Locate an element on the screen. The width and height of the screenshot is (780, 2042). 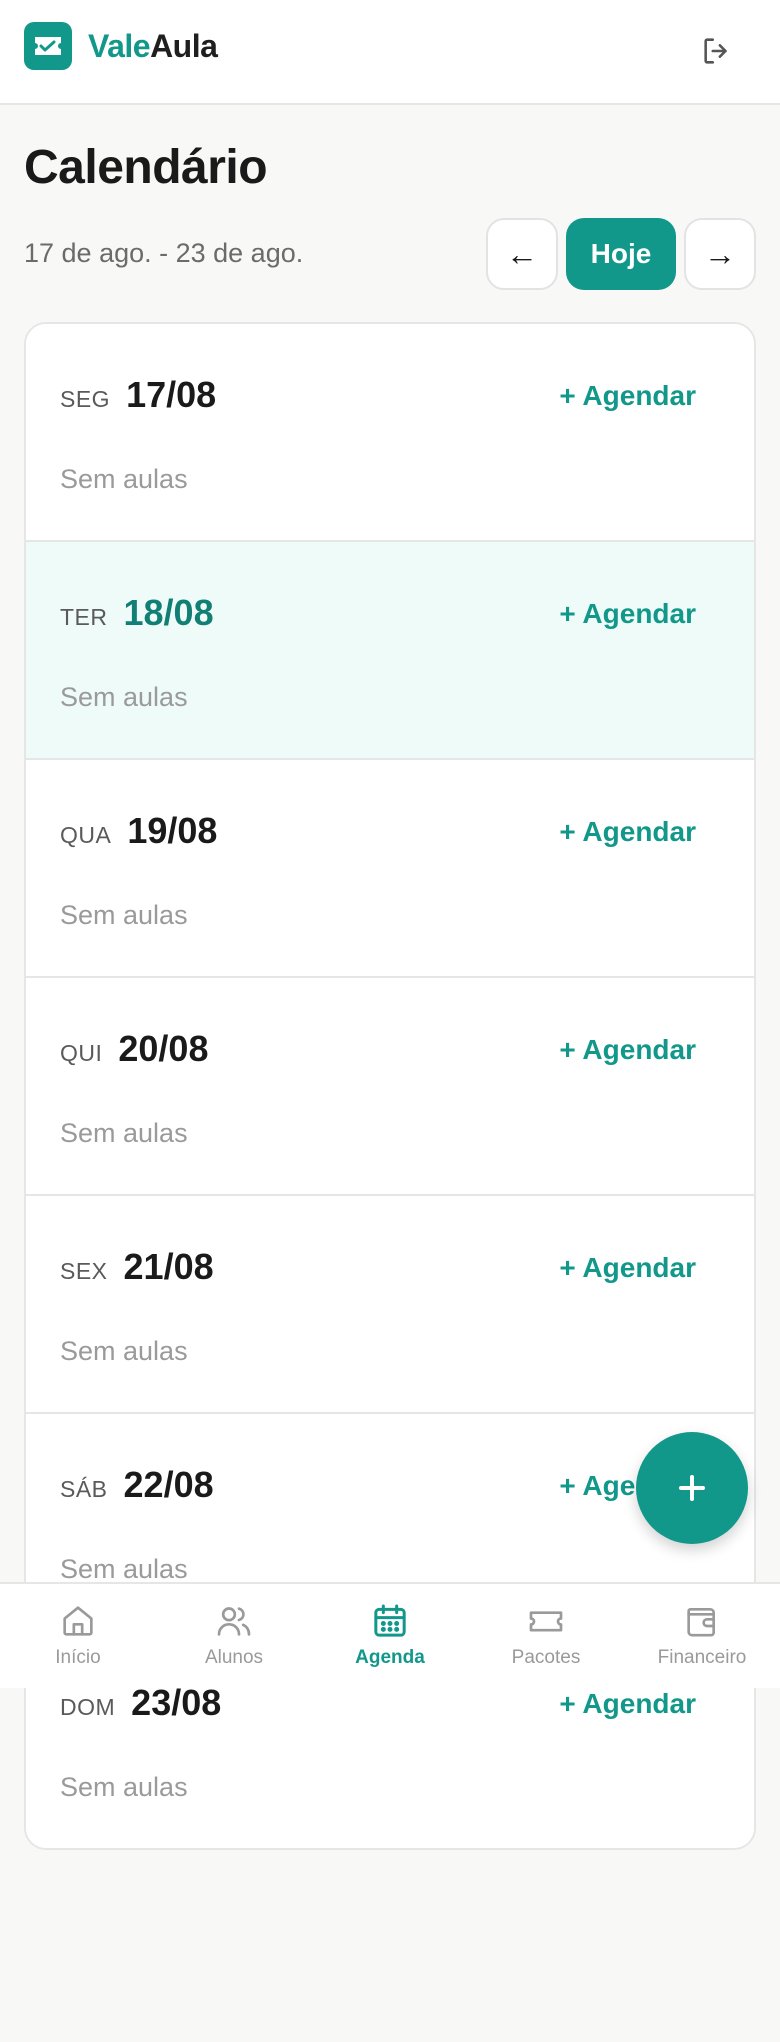
day-date: 21/08 is located at coordinates (168, 1266).